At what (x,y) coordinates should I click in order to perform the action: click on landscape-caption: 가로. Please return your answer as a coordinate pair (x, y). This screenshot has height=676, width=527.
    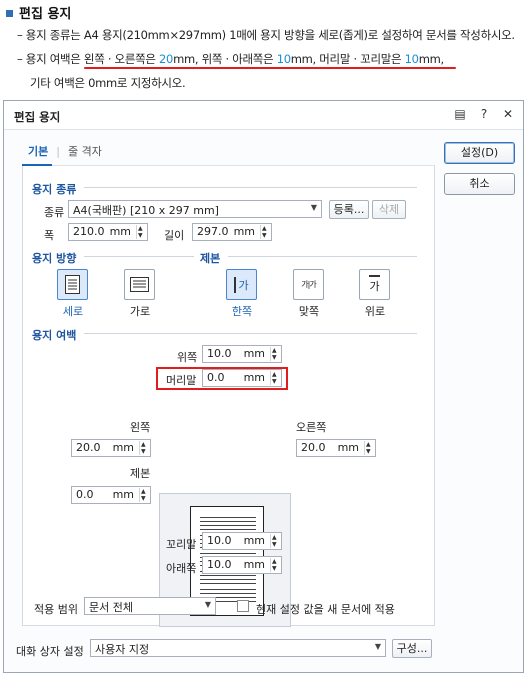
    Looking at the image, I should click on (140, 311).